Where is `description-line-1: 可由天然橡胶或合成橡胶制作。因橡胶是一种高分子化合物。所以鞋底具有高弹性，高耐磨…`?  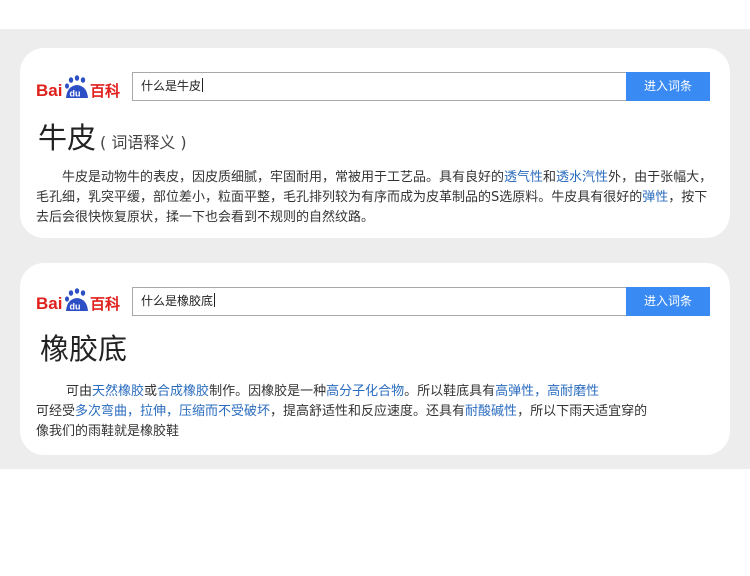 description-line-1: 可由天然橡胶或合成橡胶制作。因橡胶是一种高分子化合物。所以鞋底具有高弹性，高耐磨… is located at coordinates (376, 392).